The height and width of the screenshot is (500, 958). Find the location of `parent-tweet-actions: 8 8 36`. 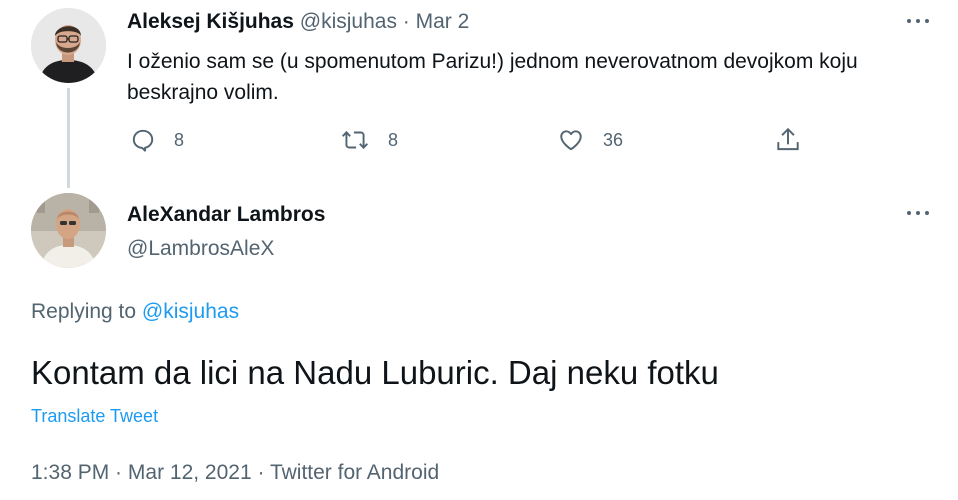

parent-tweet-actions: 8 8 36 is located at coordinates (477, 140).